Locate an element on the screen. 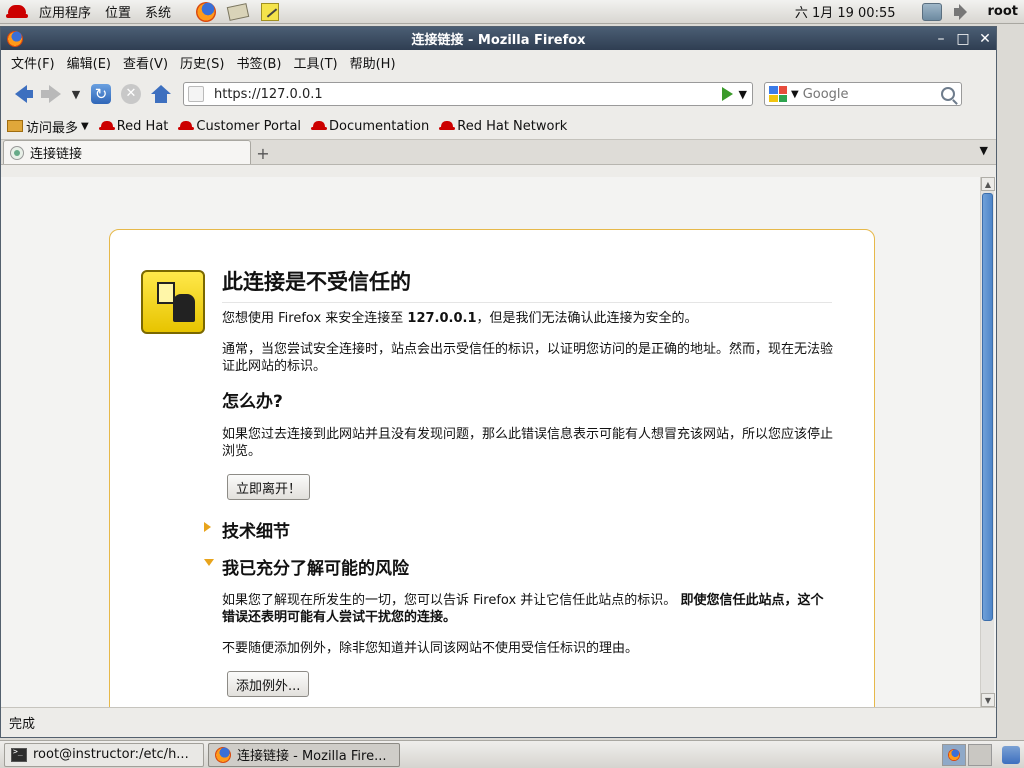 The height and width of the screenshot is (768, 1024). url-bar: https://127.0.0.1 ▼ is located at coordinates (468, 94).